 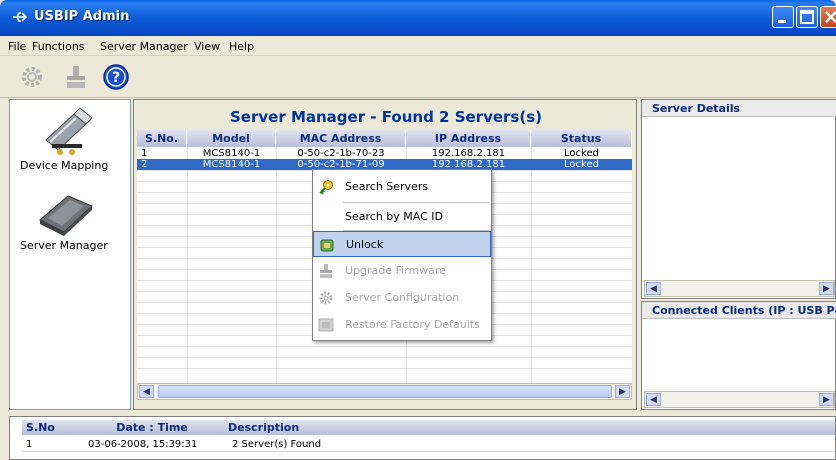 I want to click on column-header-ip: IP Address, so click(x=468, y=138).